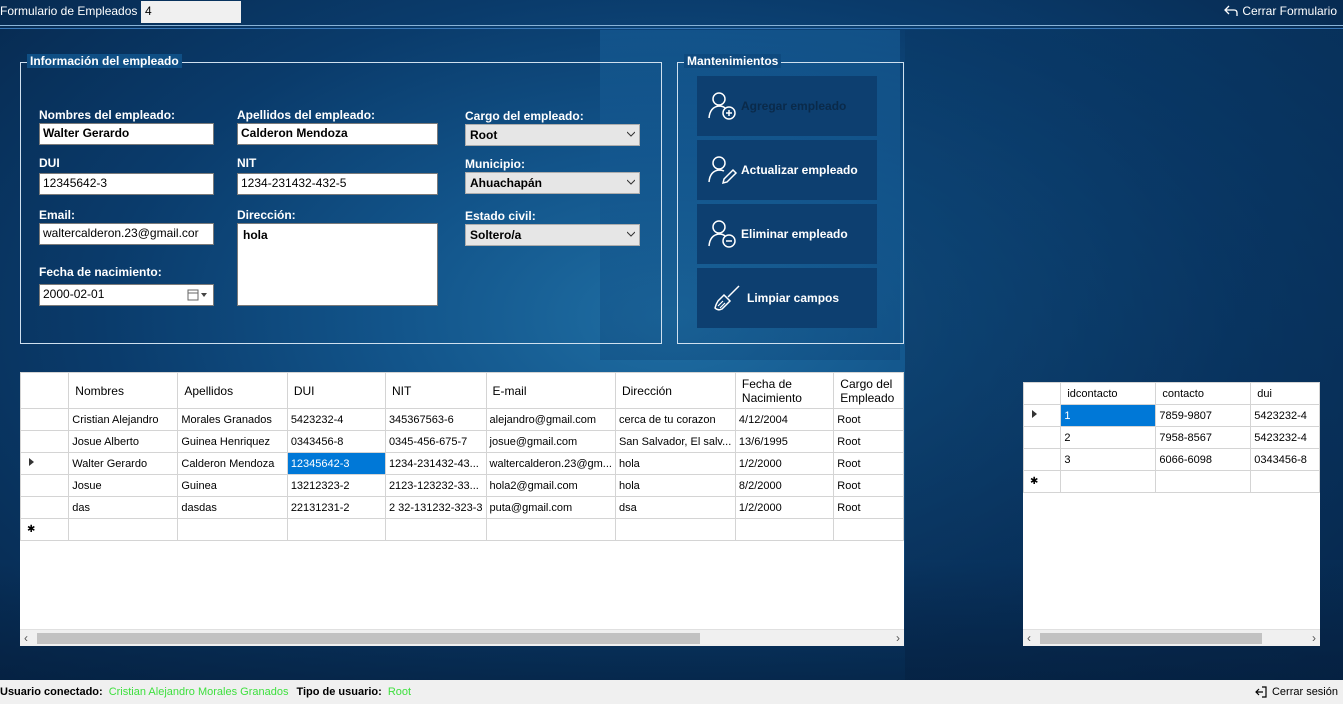 The width and height of the screenshot is (1343, 704). What do you see at coordinates (552, 135) in the screenshot?
I see `cargo-select: Root` at bounding box center [552, 135].